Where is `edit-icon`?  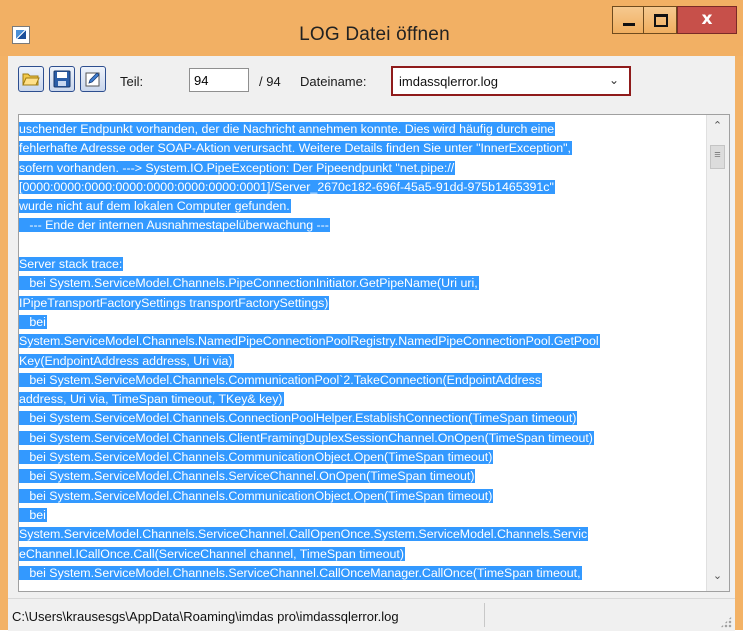
edit-icon is located at coordinates (92, 79).